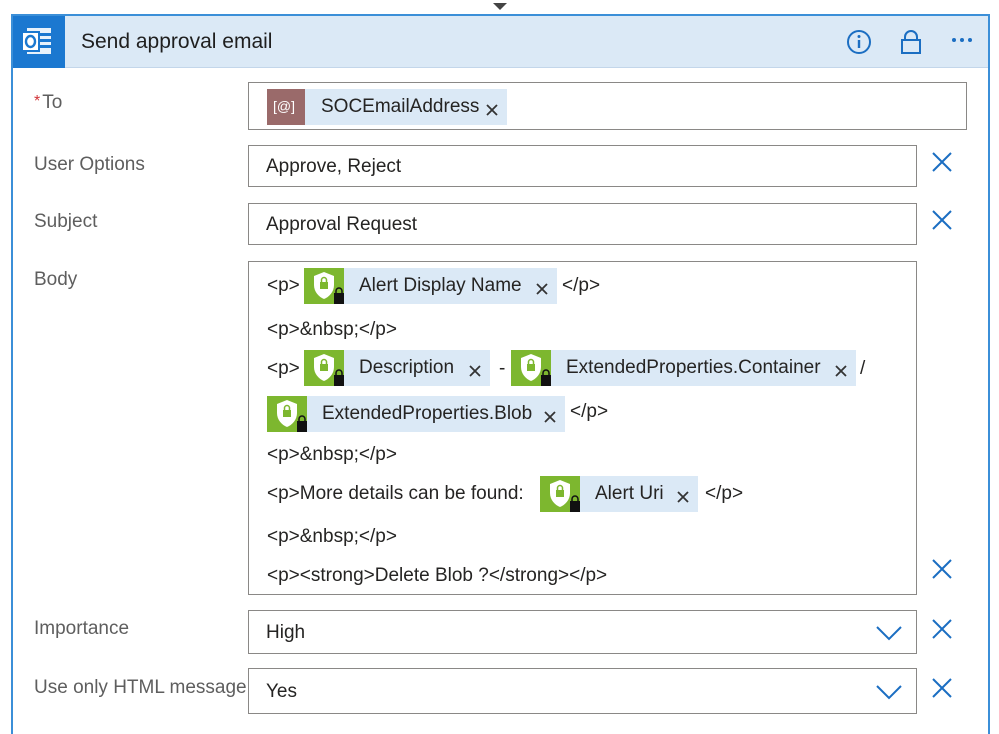 This screenshot has height=734, width=999. I want to click on clear-html-message-close-icon, so click(942, 688).